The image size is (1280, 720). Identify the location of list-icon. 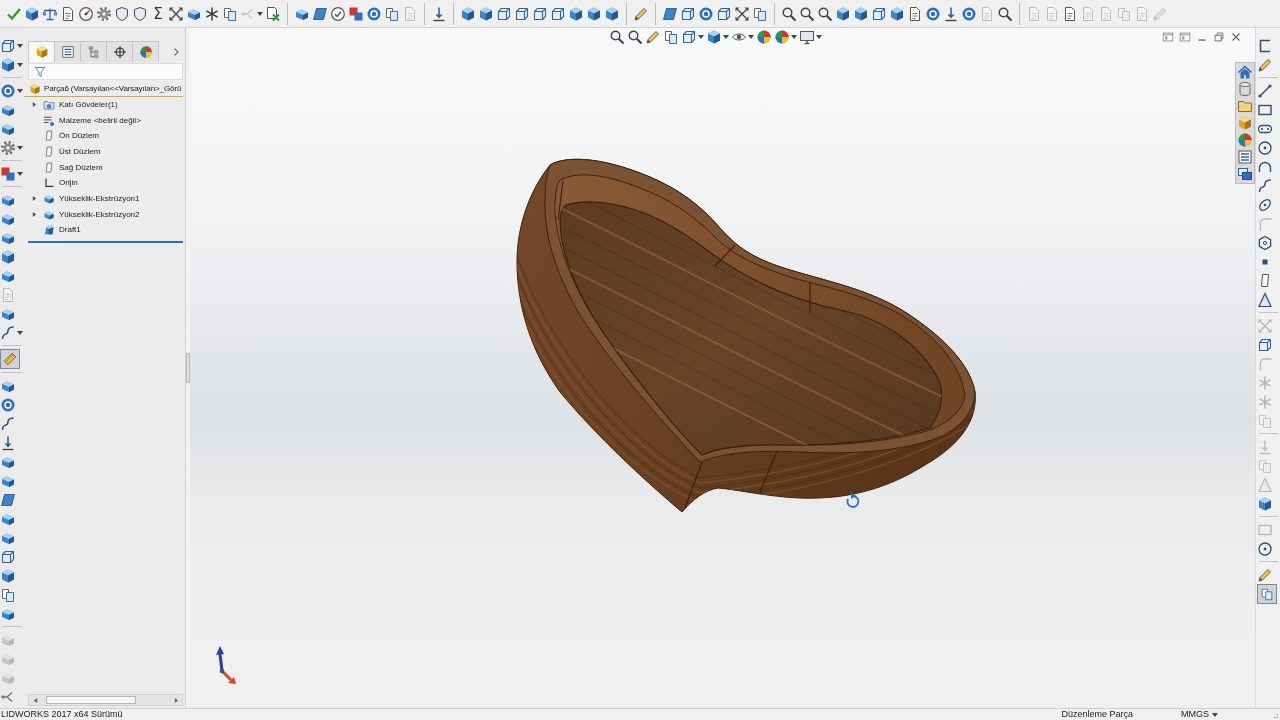
(1245, 157).